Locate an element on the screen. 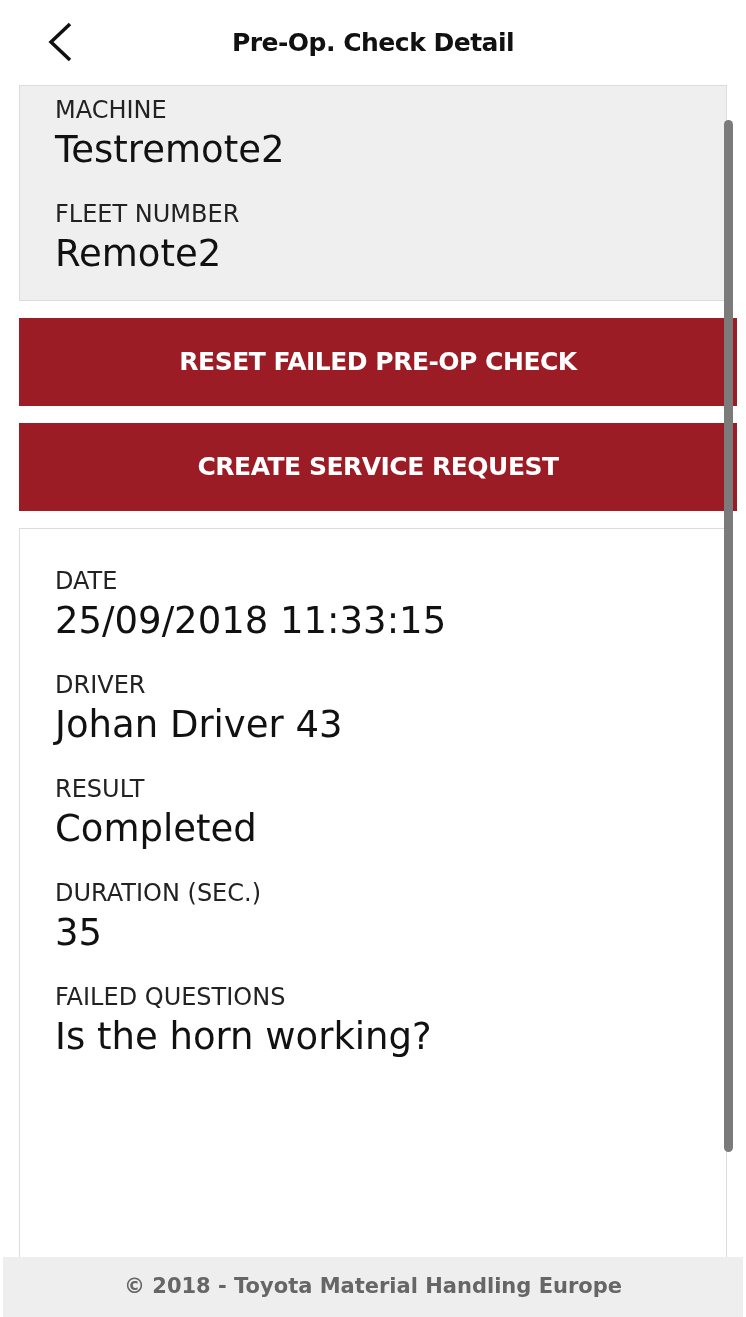  field-value: 35 is located at coordinates (79, 933).